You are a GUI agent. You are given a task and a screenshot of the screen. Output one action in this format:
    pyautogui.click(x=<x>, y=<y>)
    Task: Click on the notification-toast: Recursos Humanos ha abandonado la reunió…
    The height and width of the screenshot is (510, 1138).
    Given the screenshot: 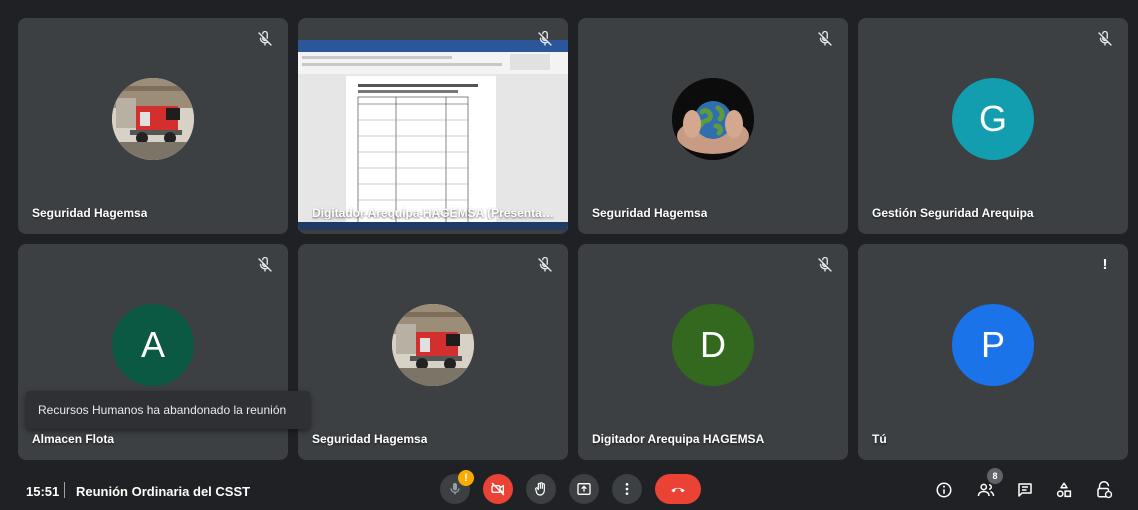 What is the action you would take?
    pyautogui.click(x=168, y=410)
    